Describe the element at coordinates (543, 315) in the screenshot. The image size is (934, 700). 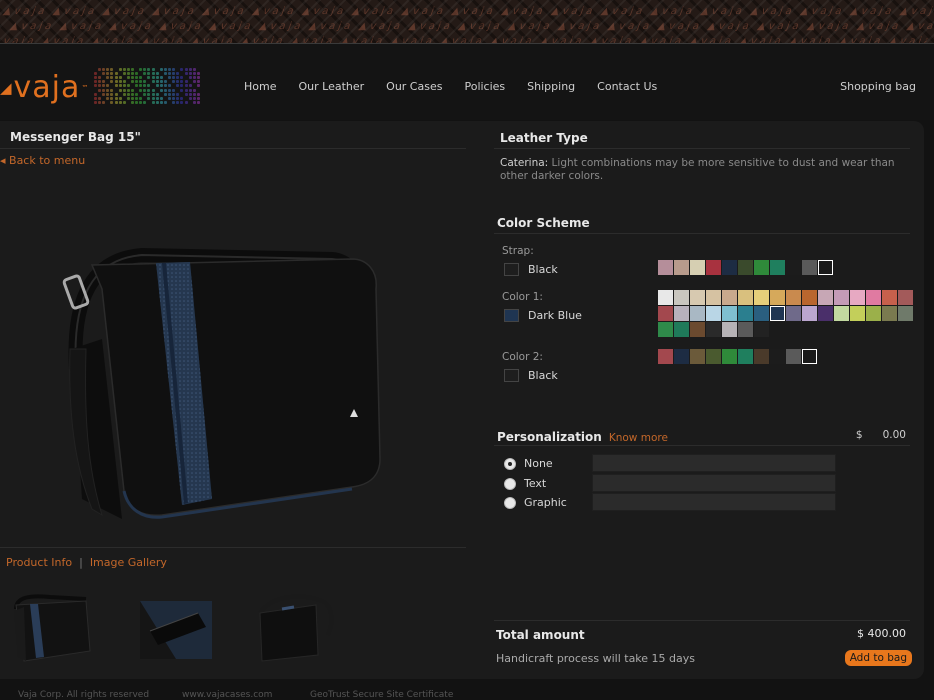
I see `color1-selected-color: Dark Blue` at that location.